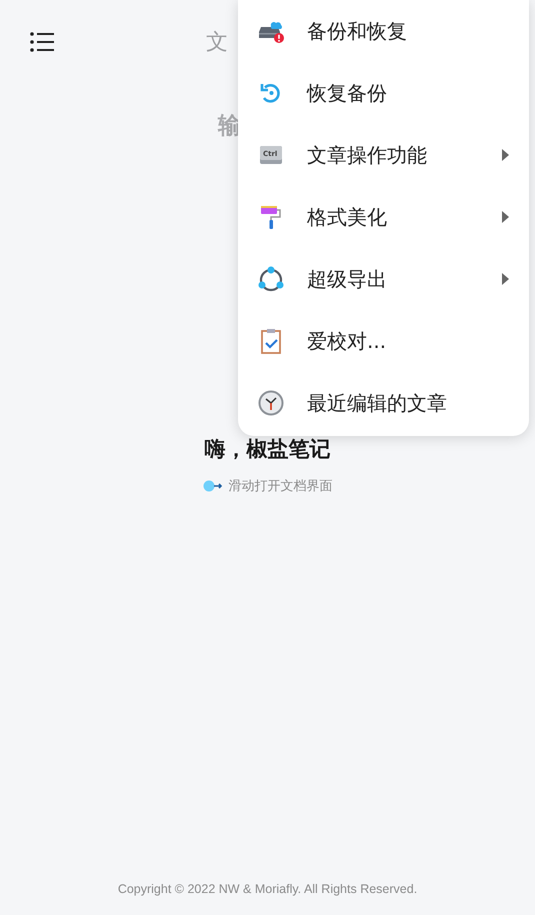 This screenshot has height=915, width=535. I want to click on menu-item: 最近编辑的文章, so click(383, 403).